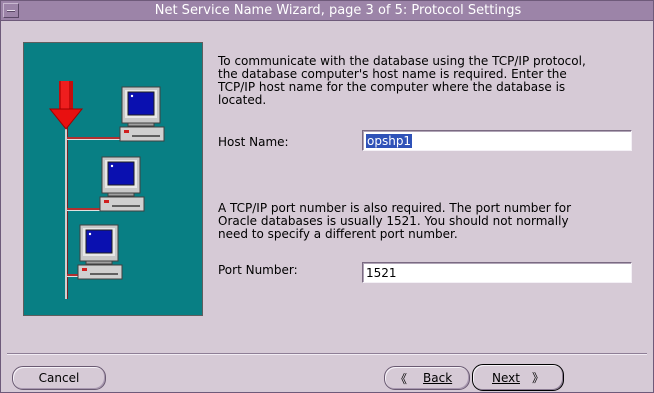 The width and height of the screenshot is (654, 393). I want to click on host-name-field: opshp1, so click(497, 140).